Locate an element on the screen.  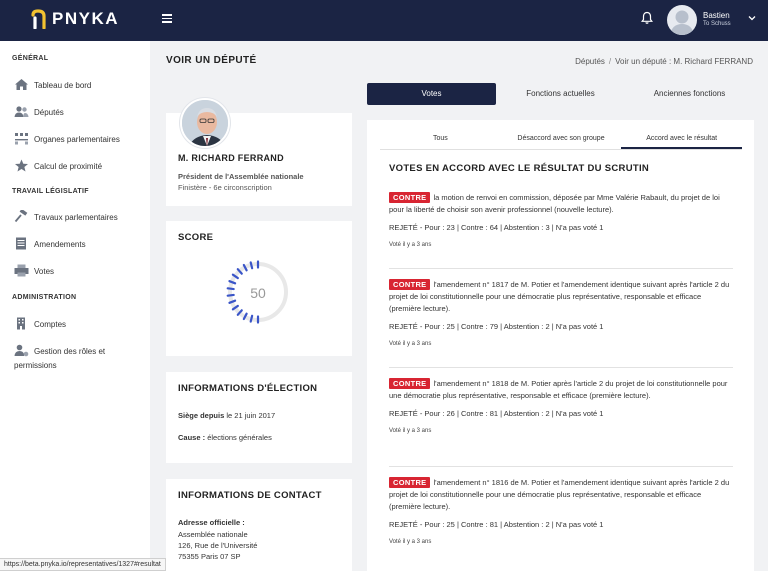
tab-current-functions: Fonctions actuelles is located at coordinates (560, 94).